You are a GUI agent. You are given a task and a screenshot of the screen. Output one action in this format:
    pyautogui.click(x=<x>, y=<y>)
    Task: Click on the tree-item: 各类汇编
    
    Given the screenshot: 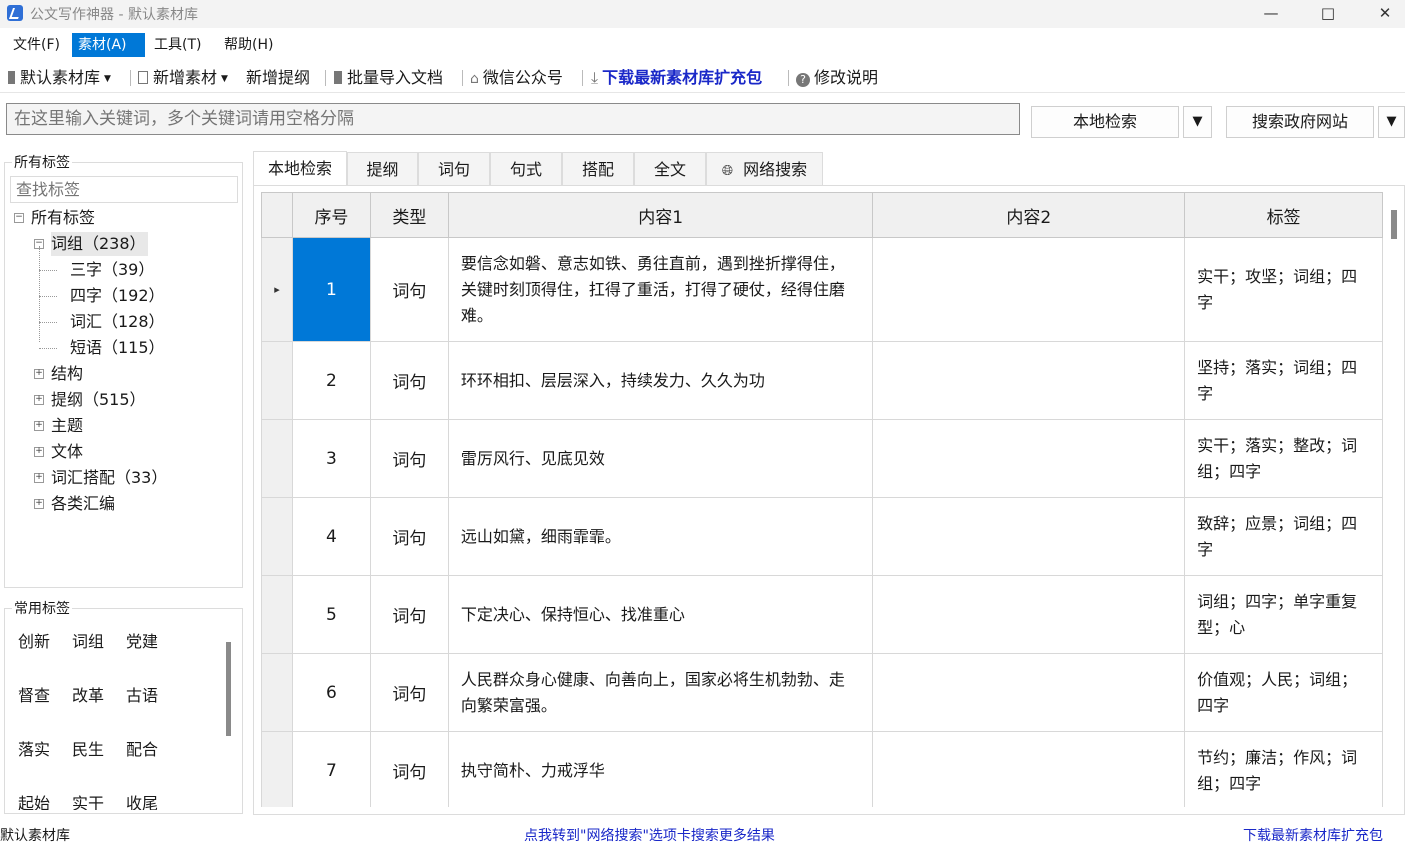 What is the action you would take?
    pyautogui.click(x=84, y=504)
    